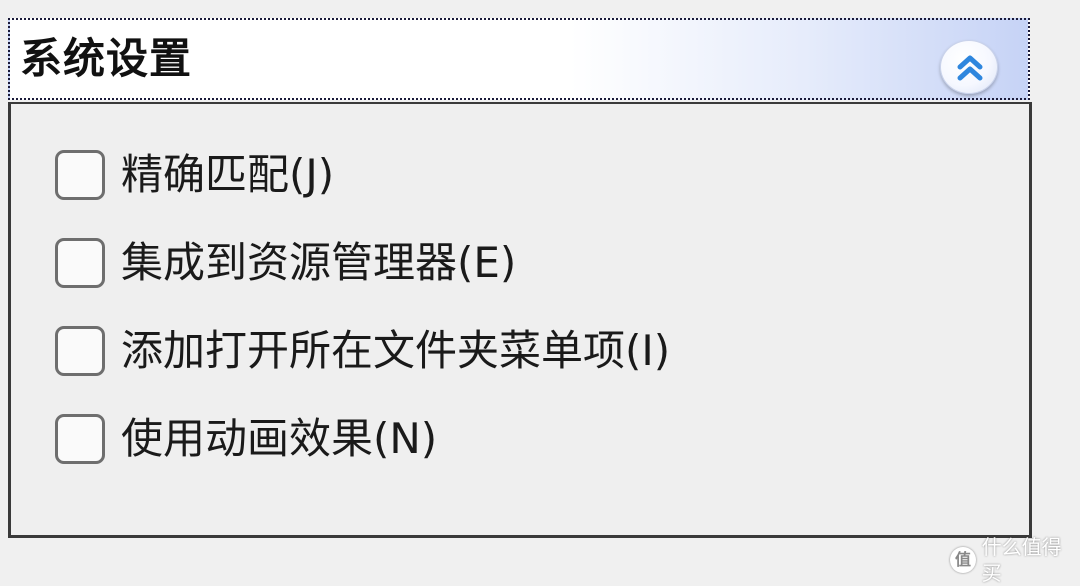 The height and width of the screenshot is (586, 1080). Describe the element at coordinates (395, 351) in the screenshot. I see `open-folder-menu-label: 添加打开所在文件夹菜单项(I)` at that location.